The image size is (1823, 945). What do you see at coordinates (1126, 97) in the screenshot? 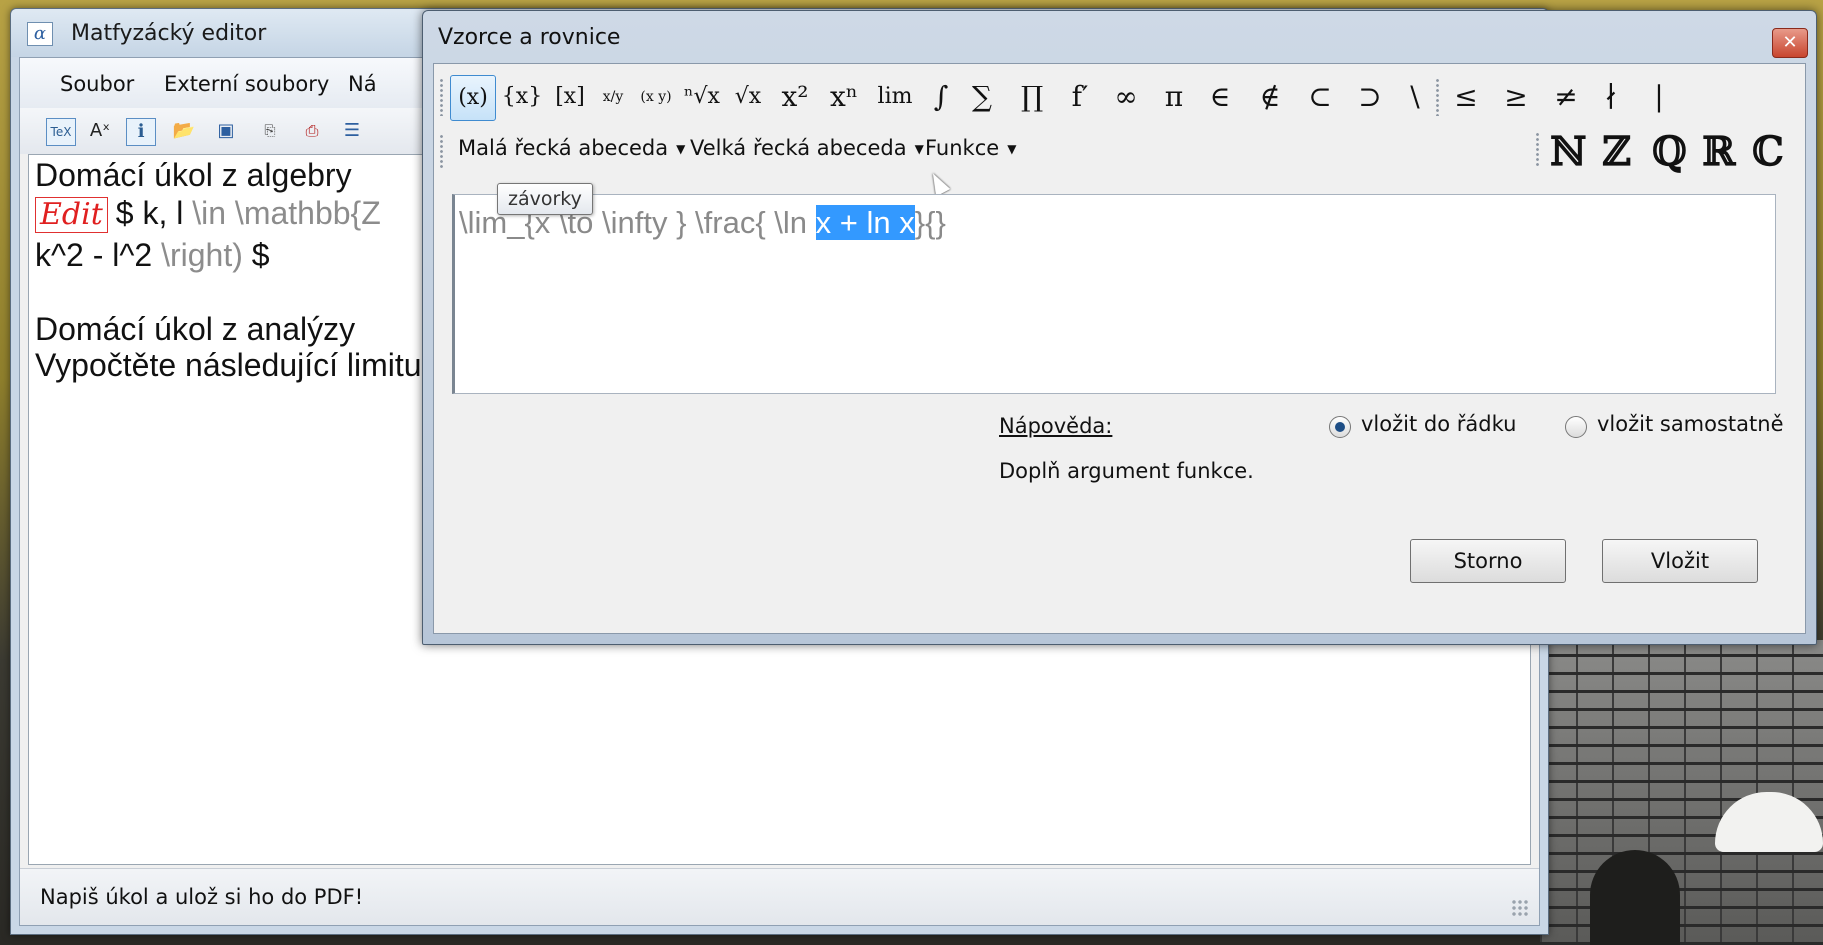
I see `infinity-button: ∞` at bounding box center [1126, 97].